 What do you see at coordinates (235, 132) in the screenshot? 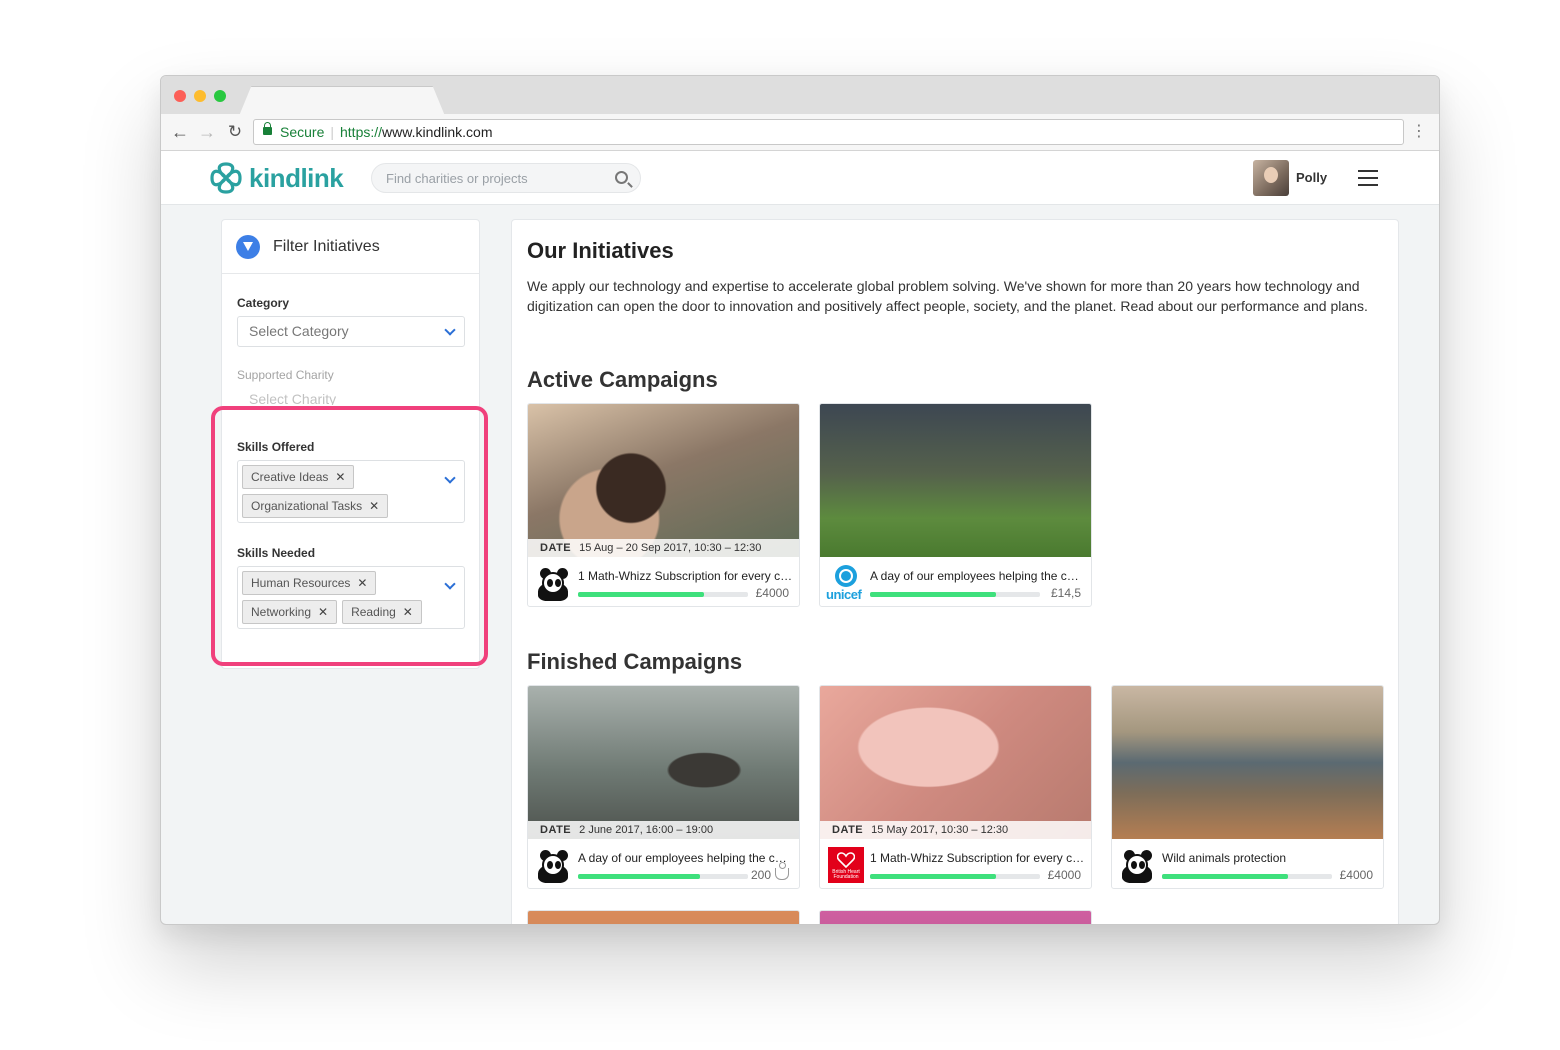
I see `reload-icon: ↻` at bounding box center [235, 132].